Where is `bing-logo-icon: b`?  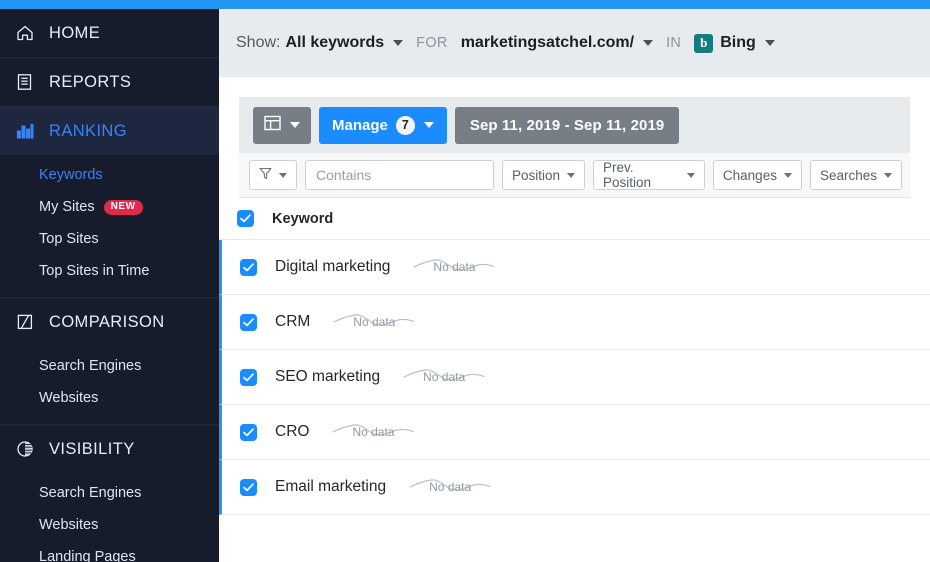 bing-logo-icon: b is located at coordinates (704, 43).